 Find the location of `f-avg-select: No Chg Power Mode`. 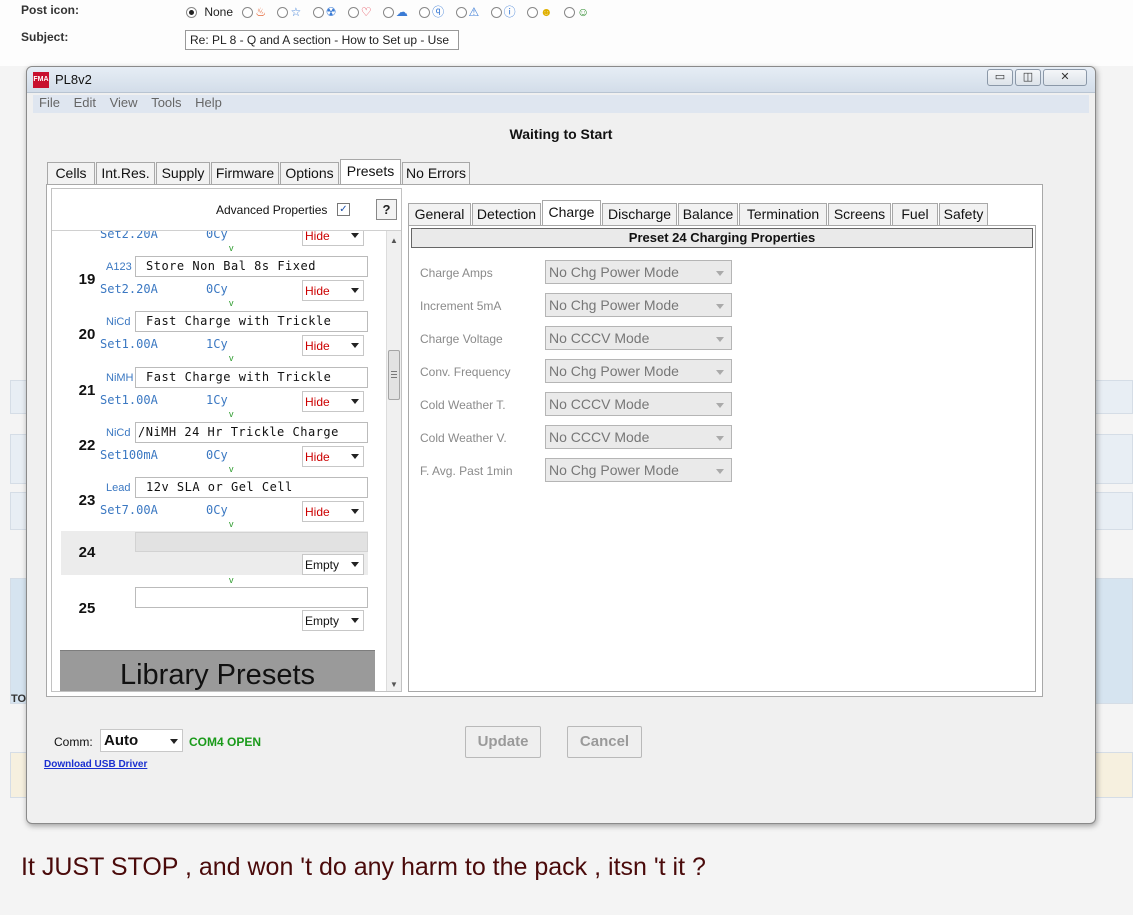

f-avg-select: No Chg Power Mode is located at coordinates (638, 470).